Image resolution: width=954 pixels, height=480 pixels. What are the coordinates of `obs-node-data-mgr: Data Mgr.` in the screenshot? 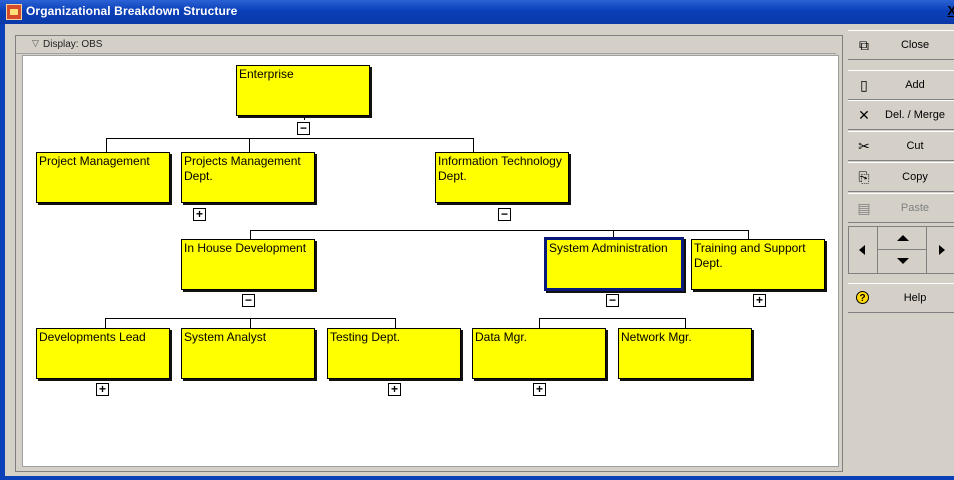 It's located at (539, 353).